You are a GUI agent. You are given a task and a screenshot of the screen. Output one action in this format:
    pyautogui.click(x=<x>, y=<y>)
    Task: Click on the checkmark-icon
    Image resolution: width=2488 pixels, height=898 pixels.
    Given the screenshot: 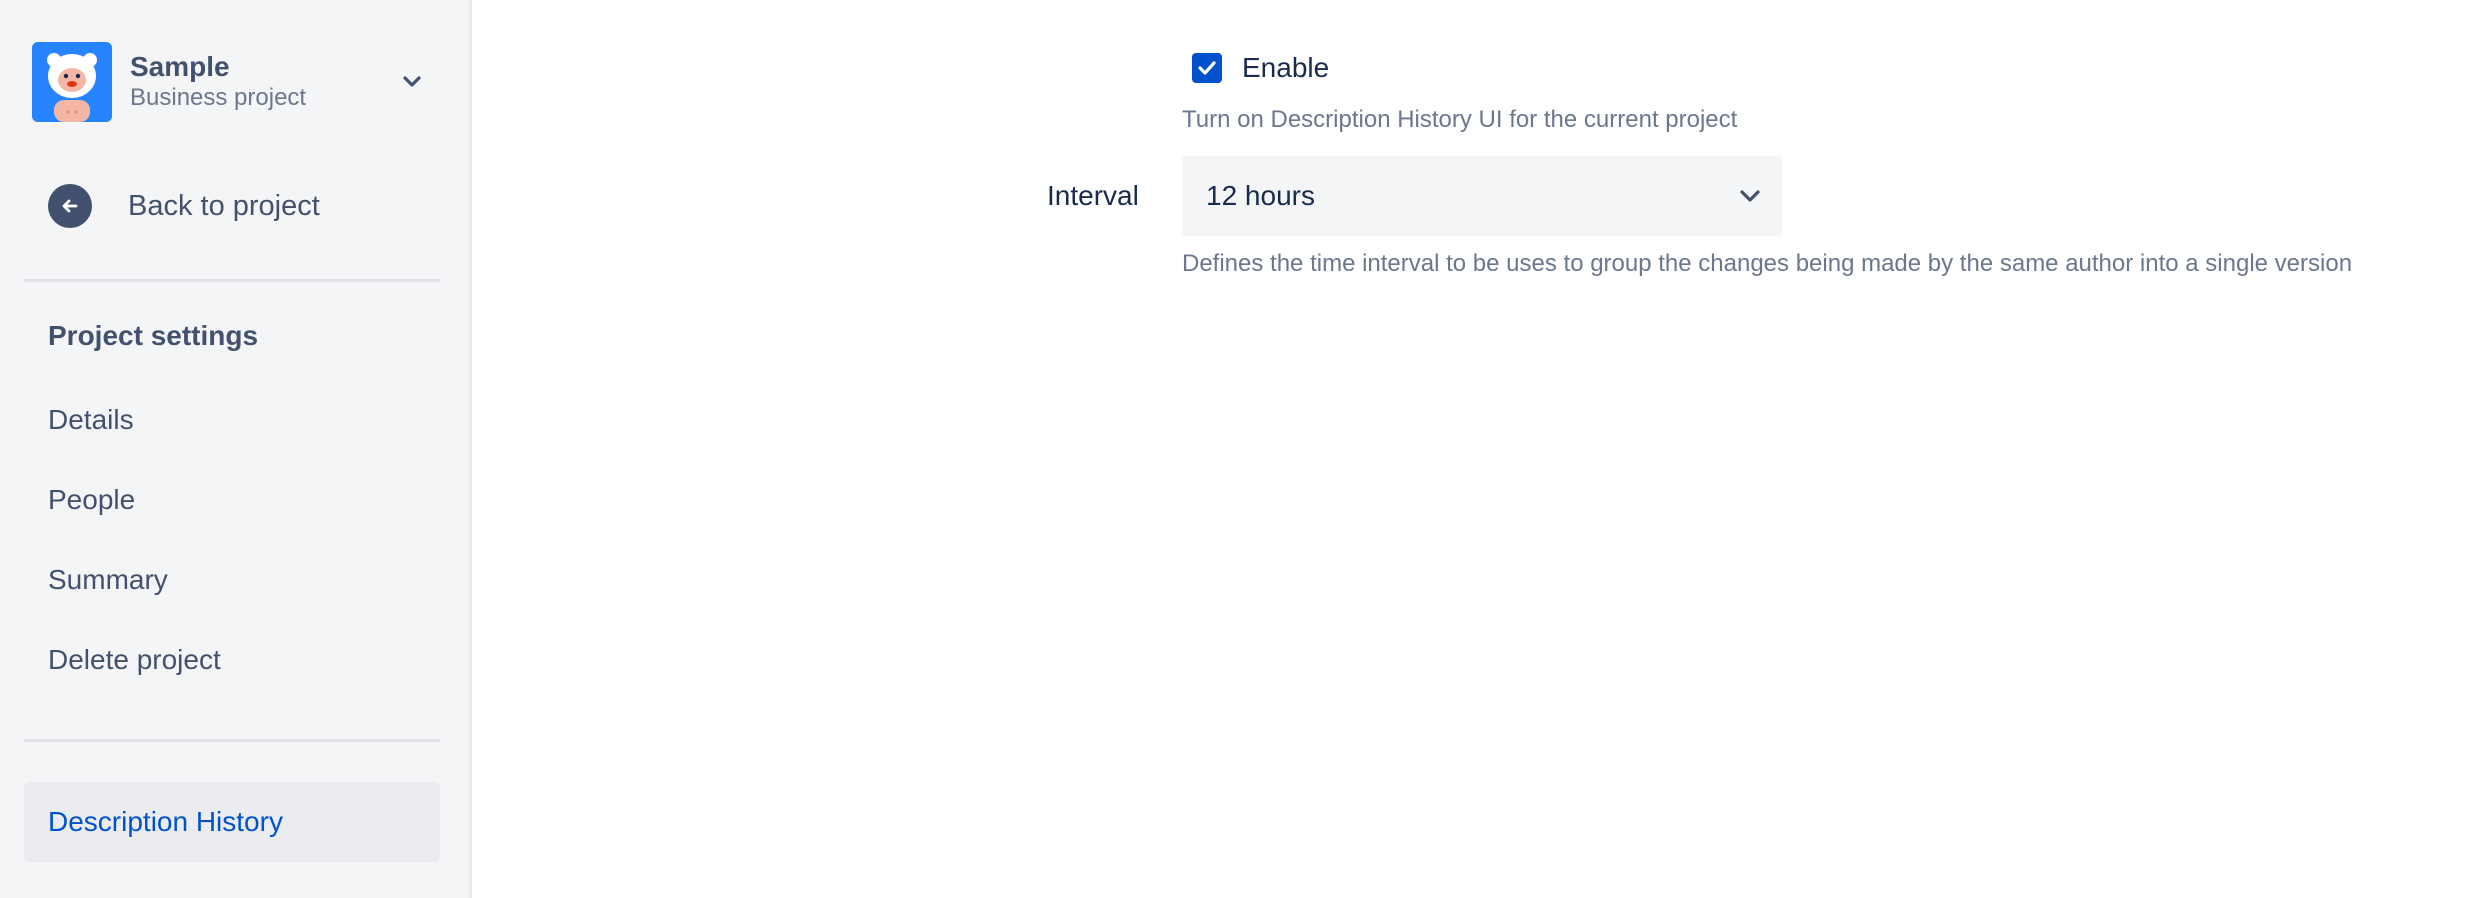 What is the action you would take?
    pyautogui.click(x=1207, y=68)
    